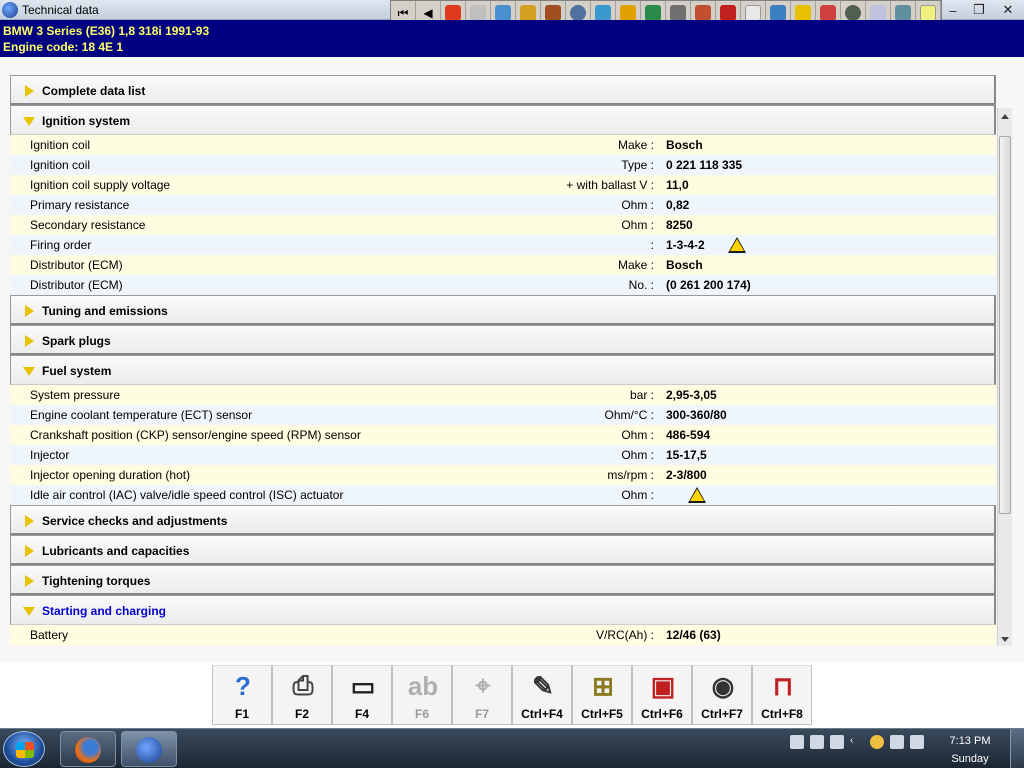 The height and width of the screenshot is (768, 1024). Describe the element at coordinates (61, 245) in the screenshot. I see `row-label: Firing order` at that location.